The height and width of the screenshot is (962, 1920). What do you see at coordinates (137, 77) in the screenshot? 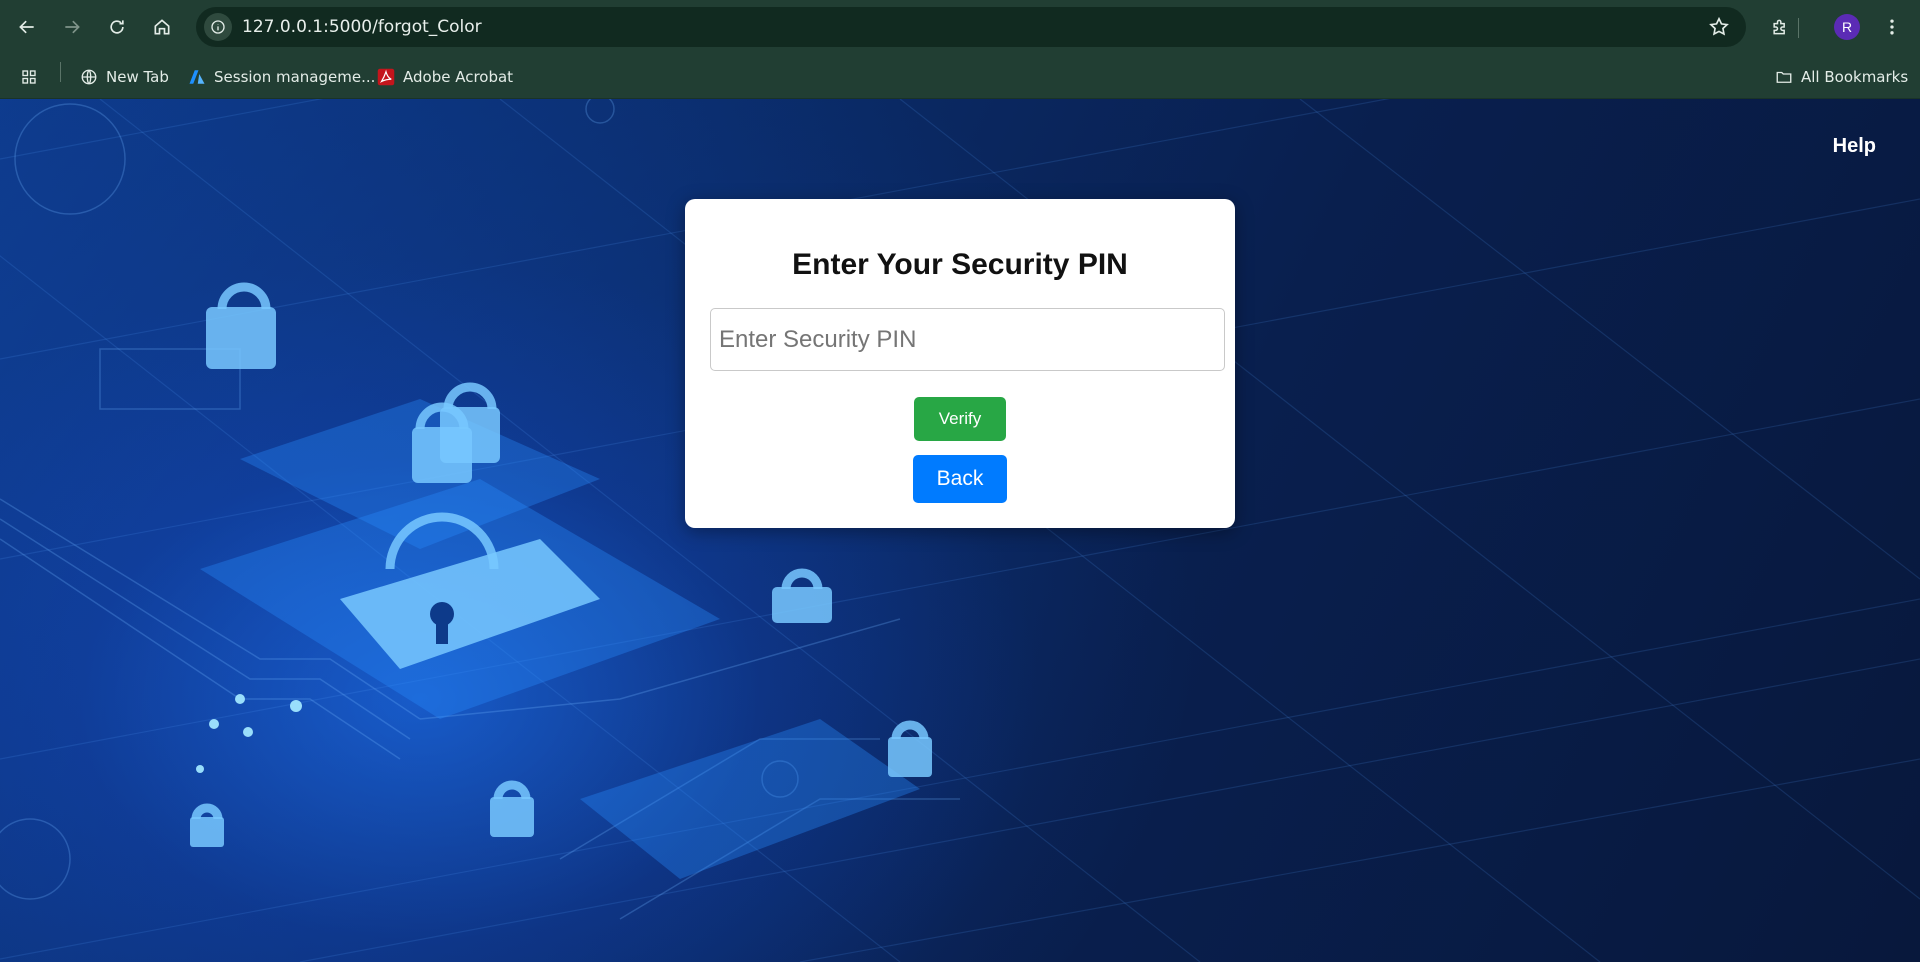
I see `bookmark-label: New Tab` at bounding box center [137, 77].